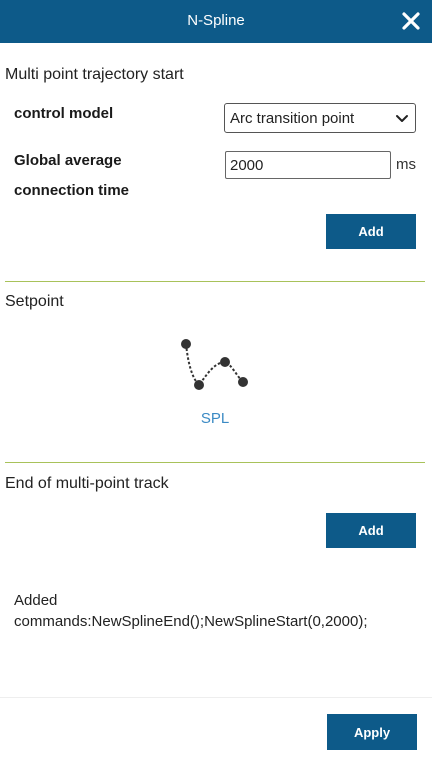 Image resolution: width=432 pixels, height=764 pixels. Describe the element at coordinates (215, 418) in the screenshot. I see `spl-label: SPL` at that location.